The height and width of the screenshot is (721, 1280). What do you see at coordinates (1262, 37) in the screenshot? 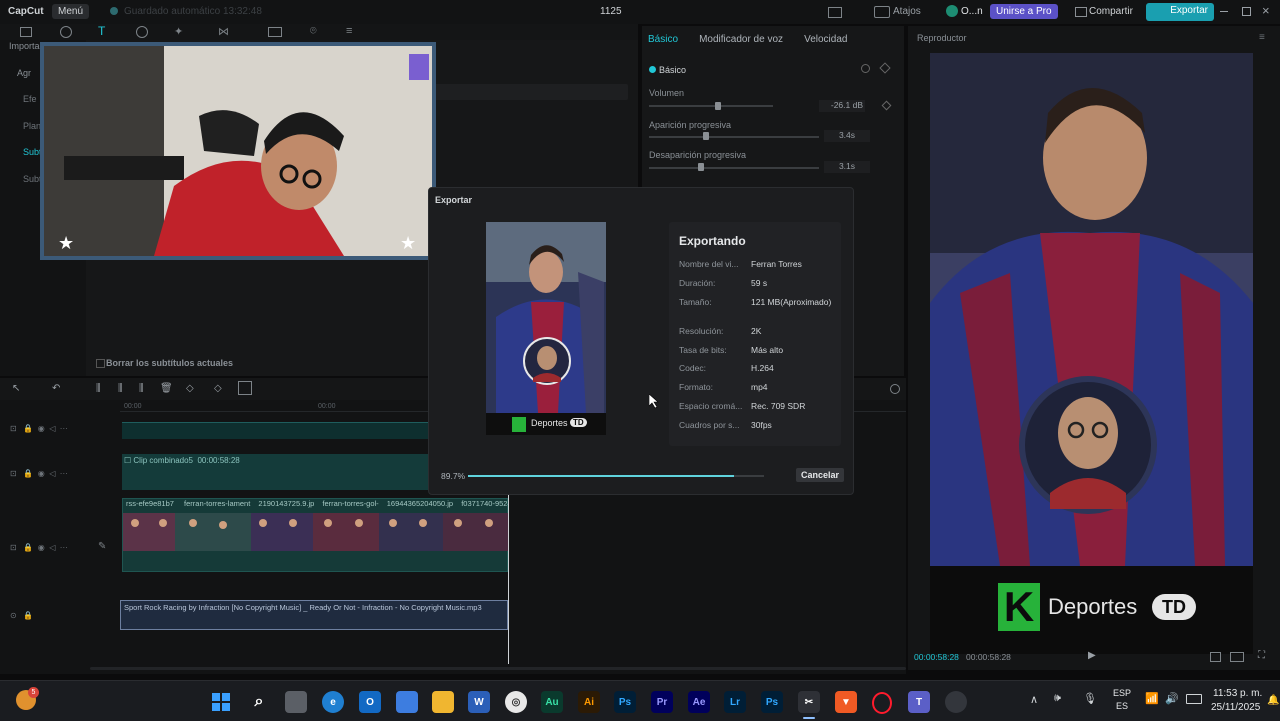
I see `player-menu-icon: ≡` at bounding box center [1262, 37].